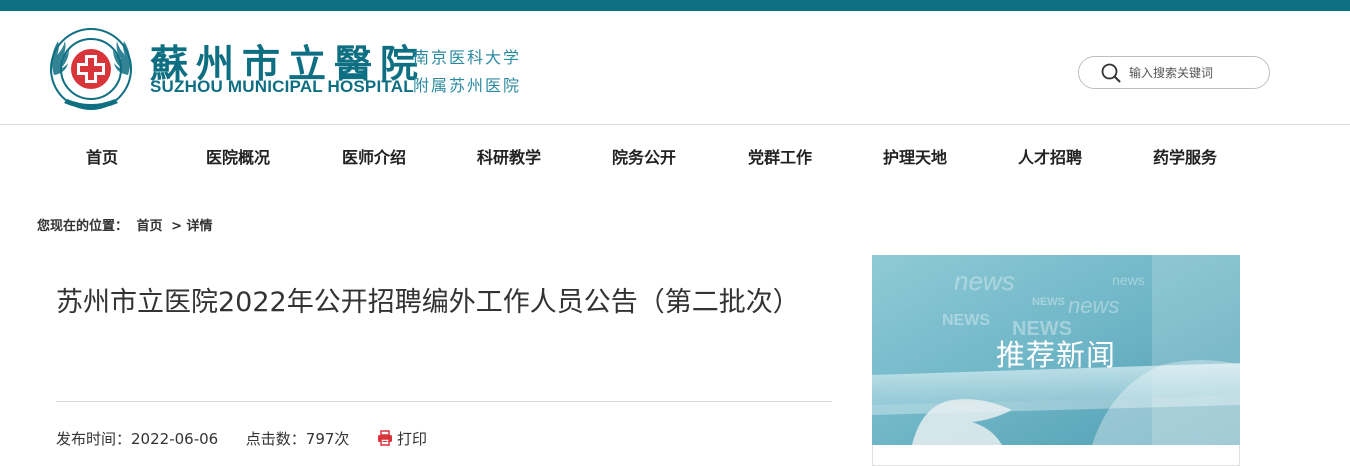 This screenshot has width=1350, height=466. Describe the element at coordinates (444, 401) in the screenshot. I see `title-divider` at that location.